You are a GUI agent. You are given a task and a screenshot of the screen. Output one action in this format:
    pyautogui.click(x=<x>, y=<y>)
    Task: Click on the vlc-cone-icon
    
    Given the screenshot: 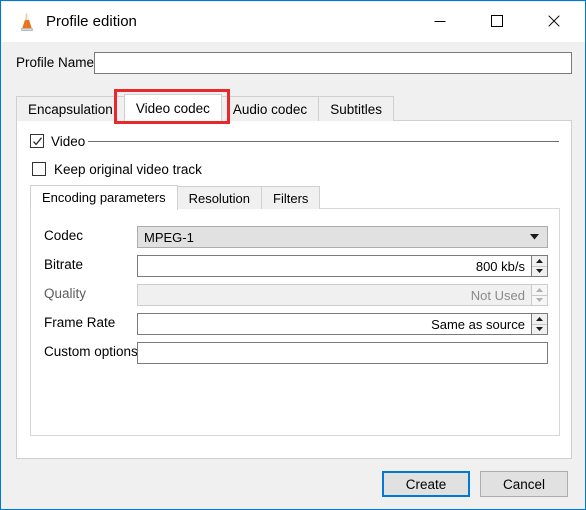 What is the action you would take?
    pyautogui.click(x=27, y=22)
    